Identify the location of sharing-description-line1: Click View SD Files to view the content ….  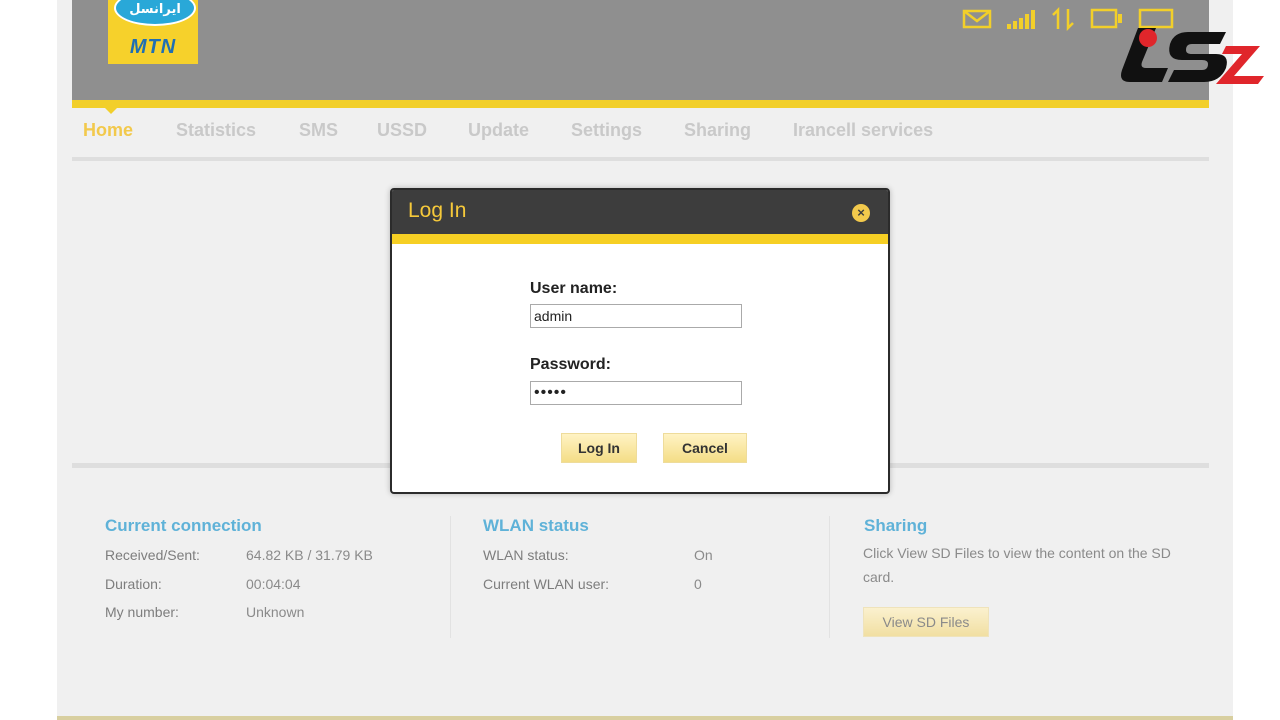
(1017, 553).